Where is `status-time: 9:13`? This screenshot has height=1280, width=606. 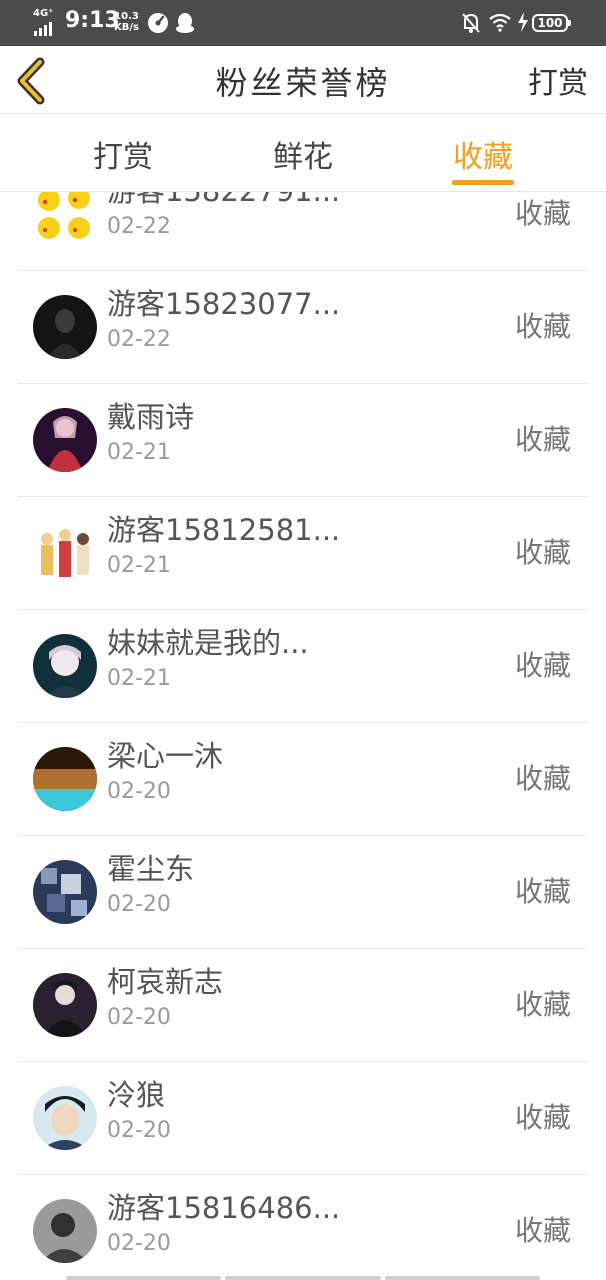 status-time: 9:13 is located at coordinates (92, 20).